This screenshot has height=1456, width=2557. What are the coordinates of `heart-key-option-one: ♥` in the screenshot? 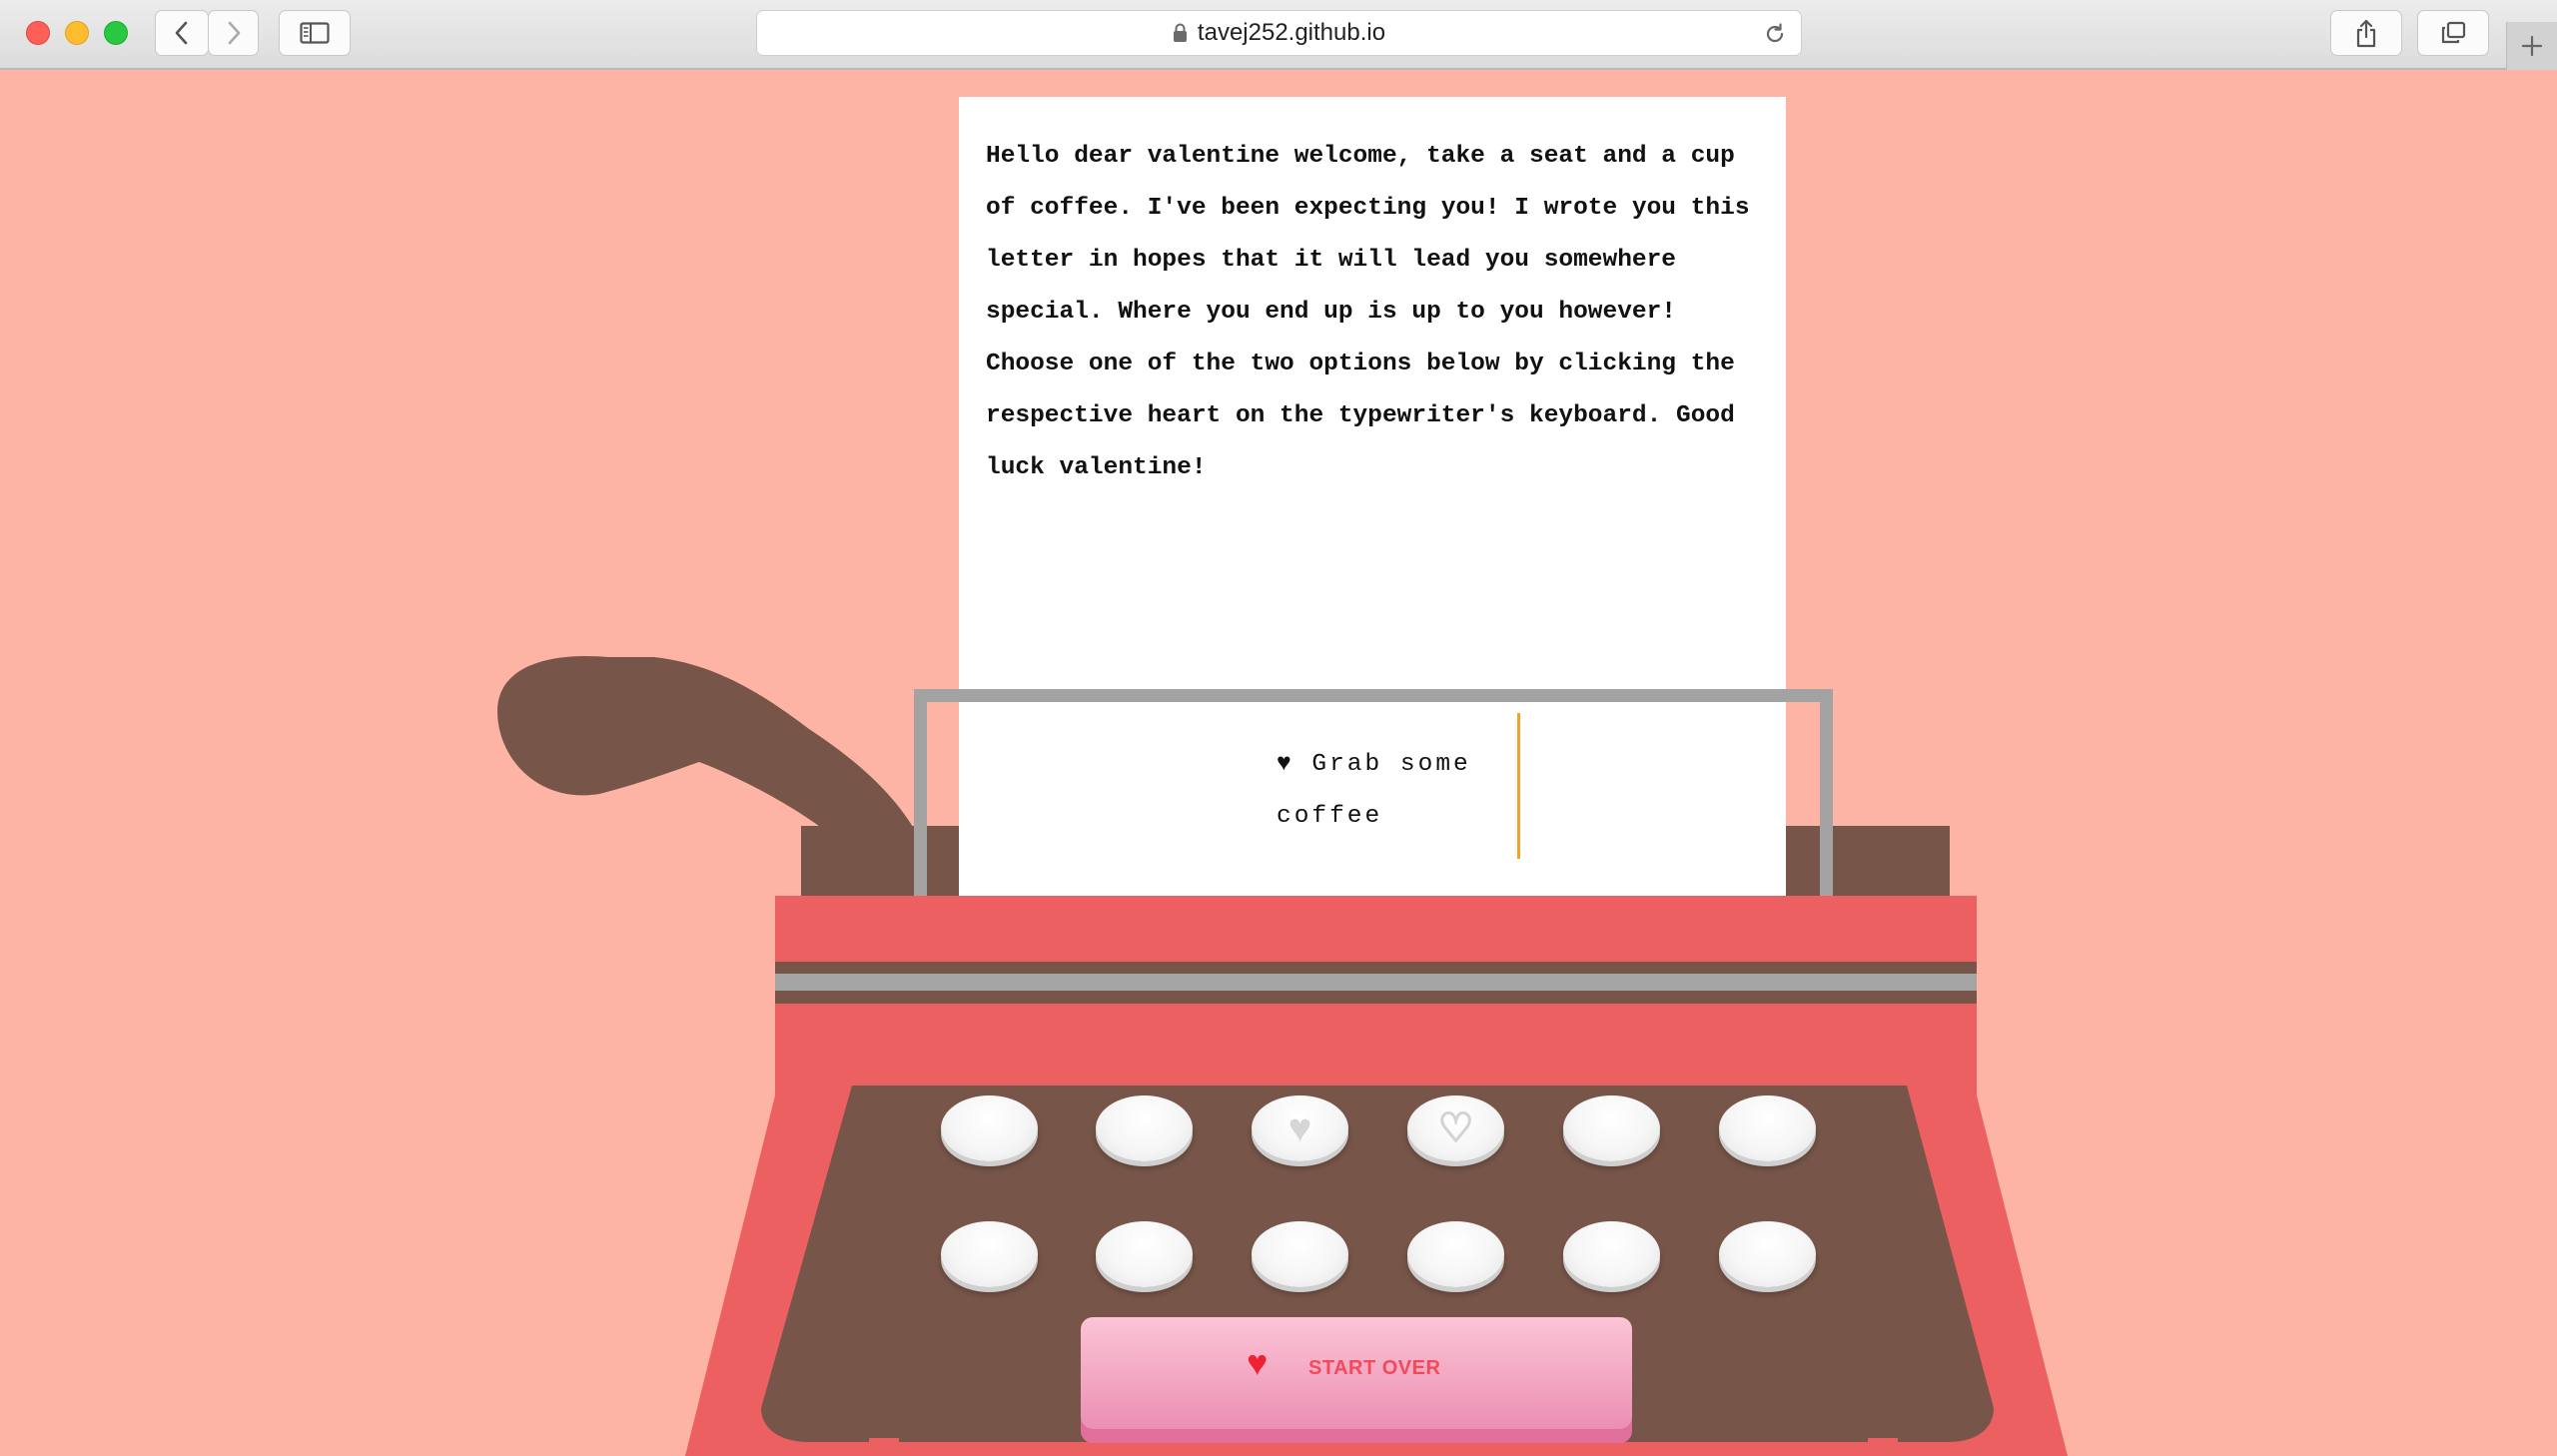 It's located at (1300, 1128).